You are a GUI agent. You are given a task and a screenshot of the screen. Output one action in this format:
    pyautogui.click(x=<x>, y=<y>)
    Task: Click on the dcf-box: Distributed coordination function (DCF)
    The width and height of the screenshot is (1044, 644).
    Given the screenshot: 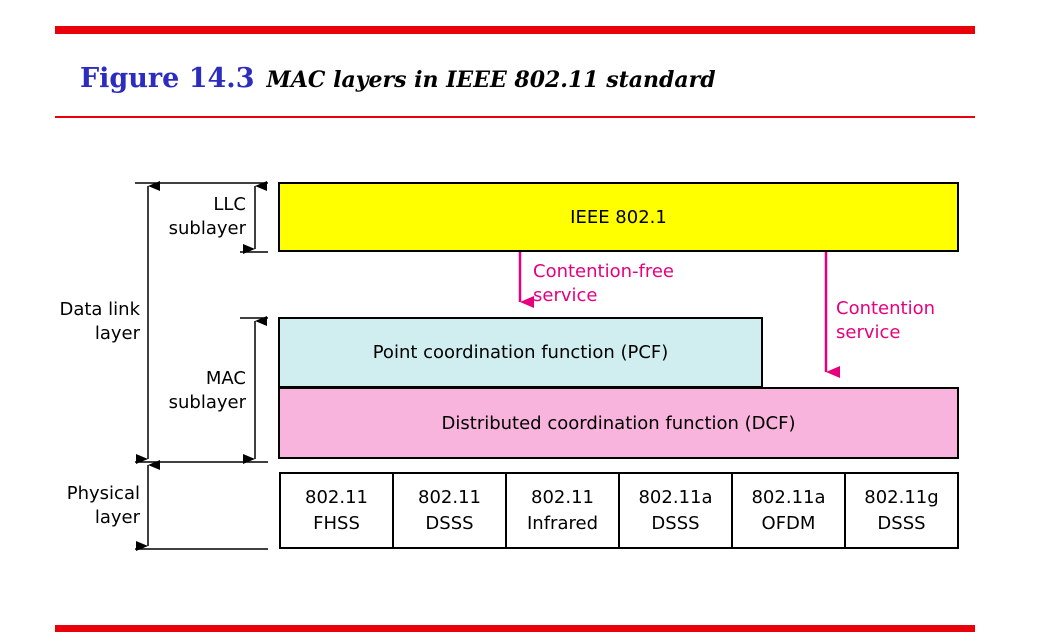 What is the action you would take?
    pyautogui.click(x=618, y=423)
    